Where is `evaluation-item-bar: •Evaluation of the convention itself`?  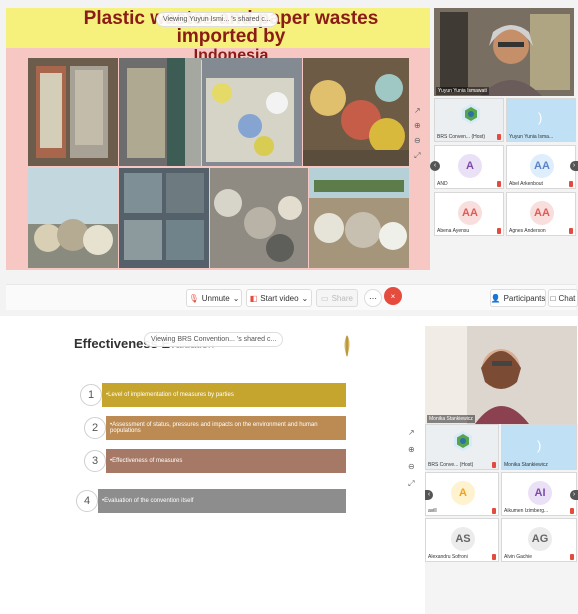
evaluation-item-bar: •Evaluation of the convention itself is located at coordinates (222, 501).